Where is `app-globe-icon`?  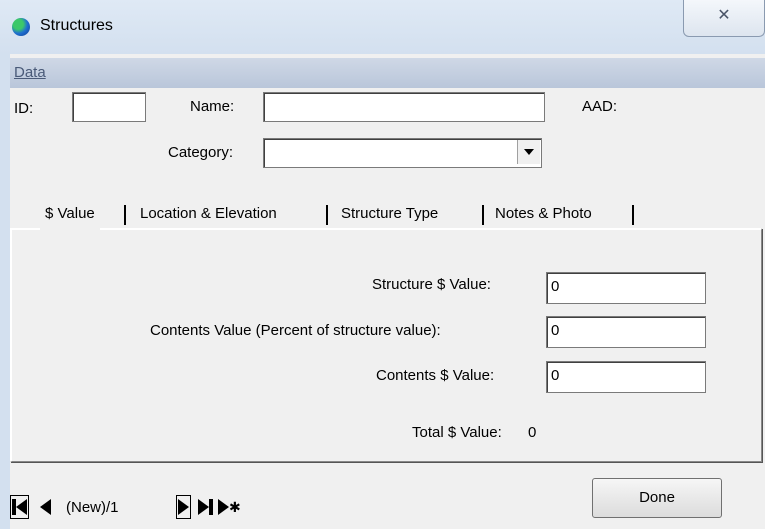
app-globe-icon is located at coordinates (21, 27).